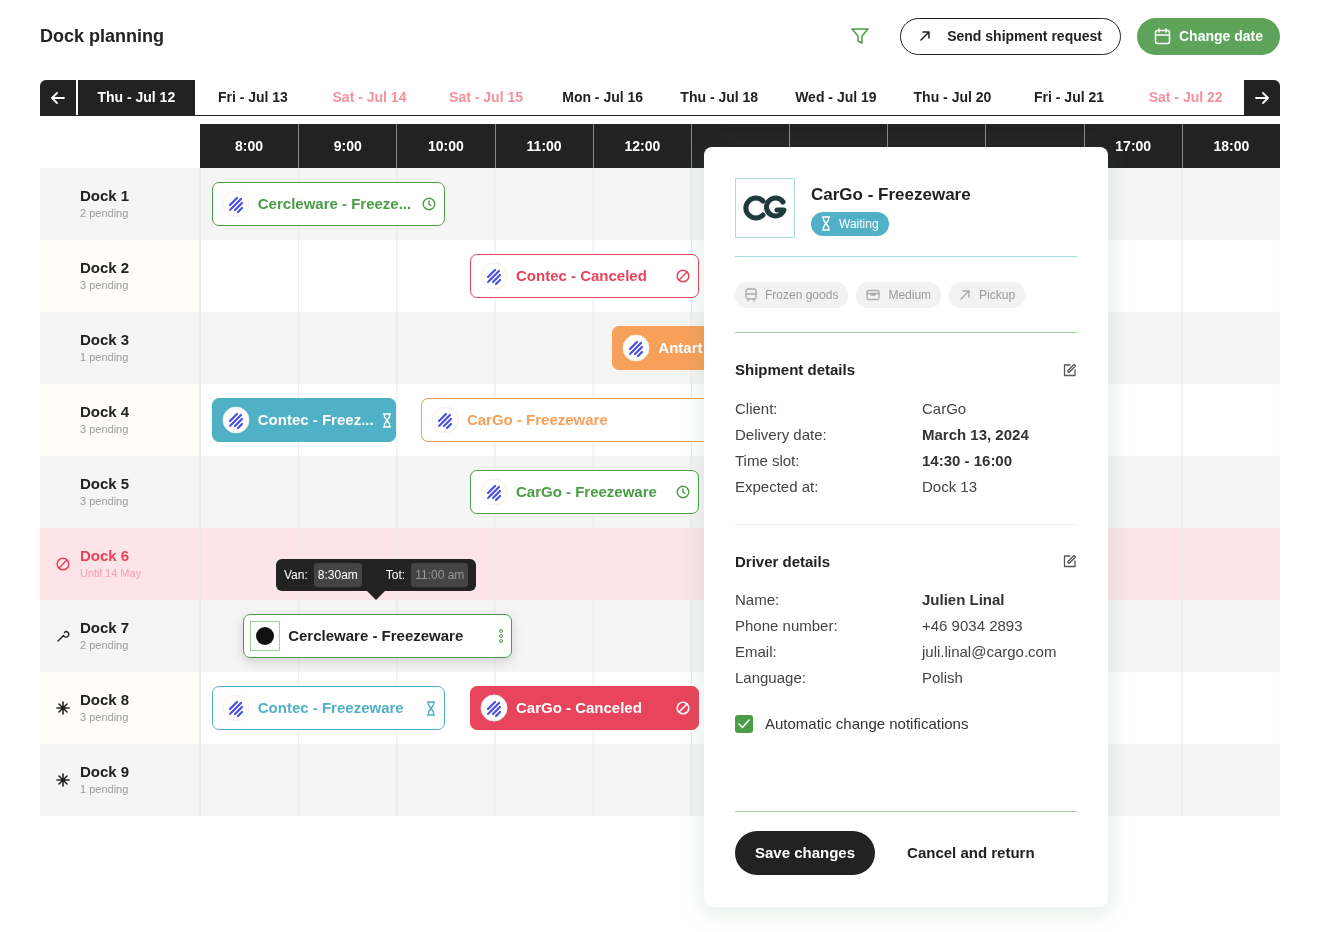  What do you see at coordinates (105, 339) in the screenshot?
I see `dock-name: Dock 3` at bounding box center [105, 339].